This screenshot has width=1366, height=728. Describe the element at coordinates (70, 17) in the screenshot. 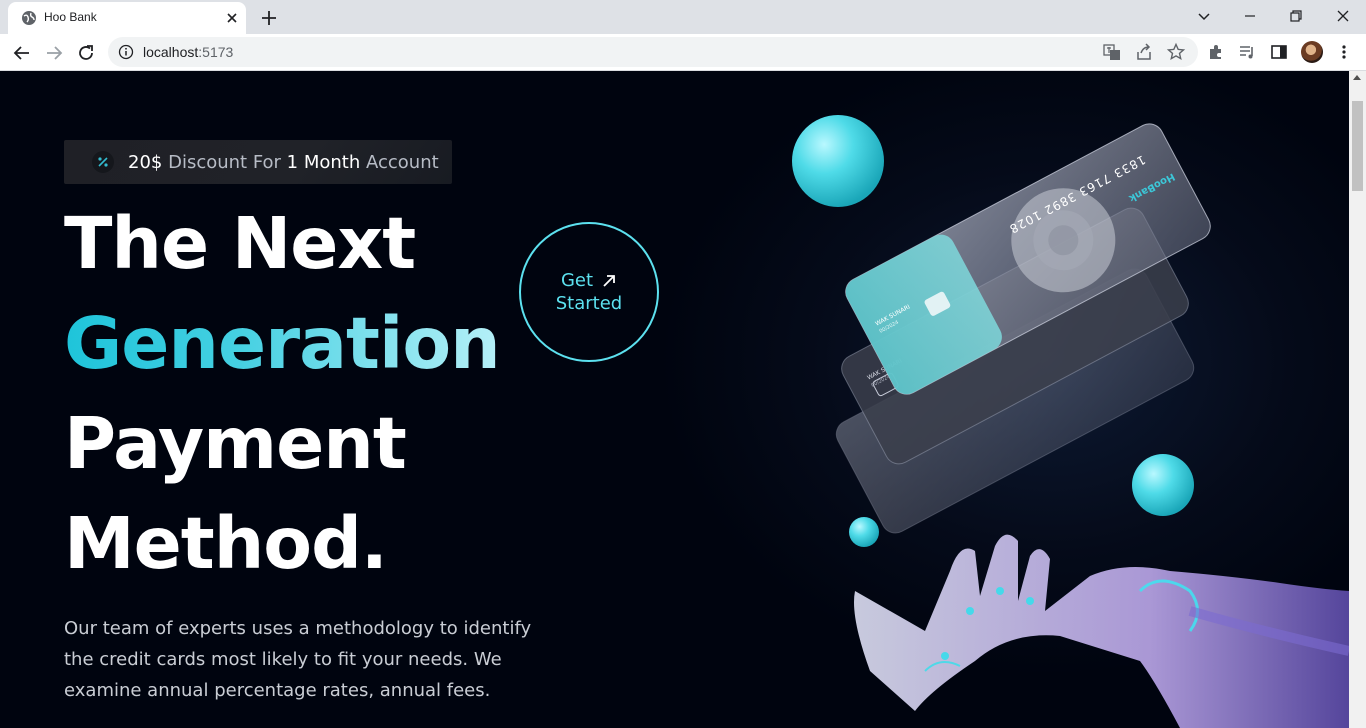

I see `tab-title: Hoo Bank` at that location.